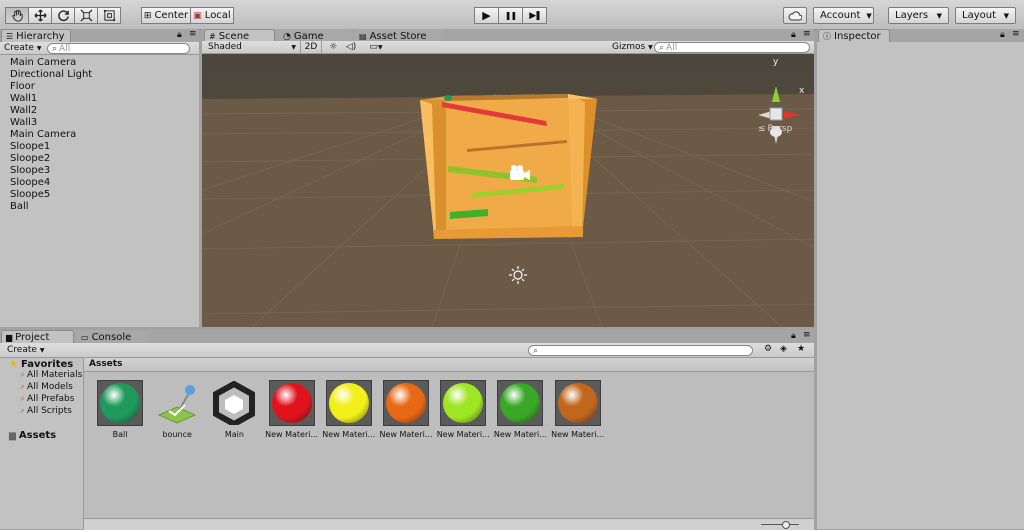  Describe the element at coordinates (918, 15) in the screenshot. I see `layers-dropdown: Layers ▼` at that location.